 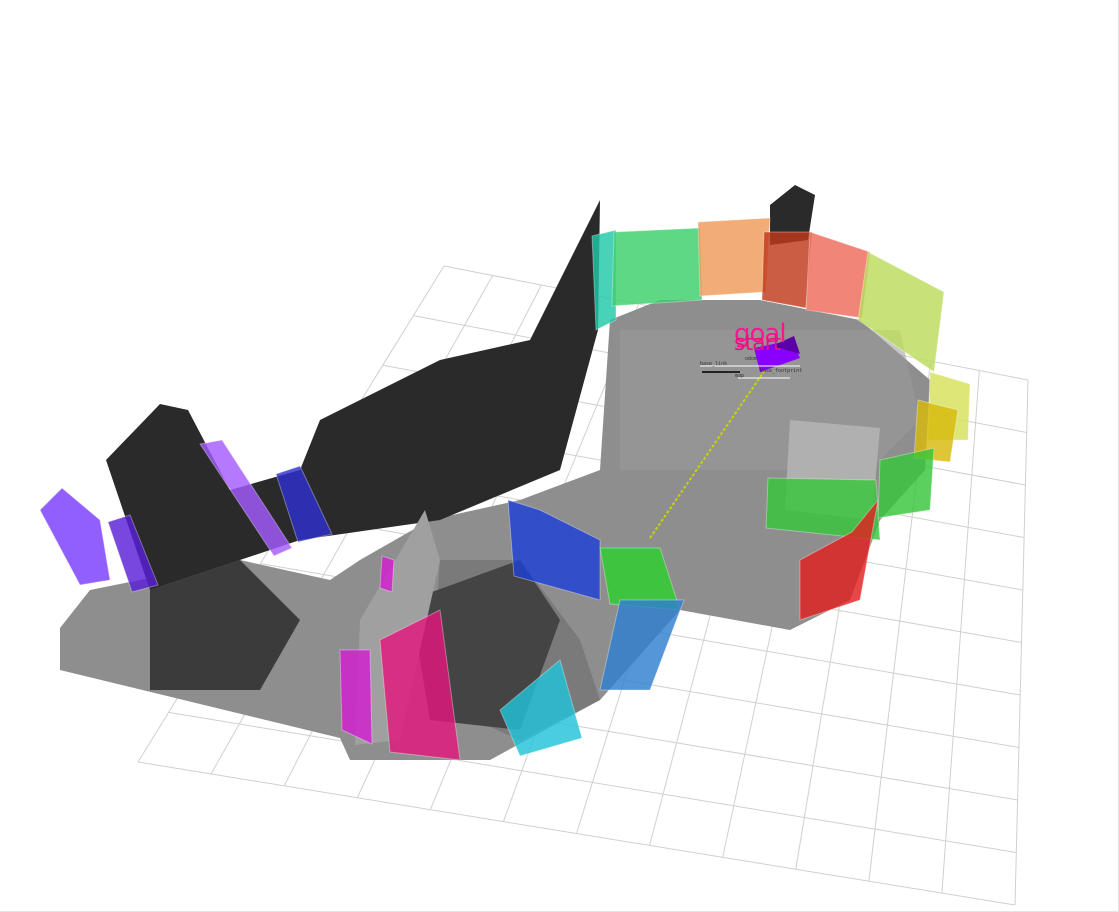 What do you see at coordinates (713, 364) in the screenshot?
I see `tf-frame-label: base_link` at bounding box center [713, 364].